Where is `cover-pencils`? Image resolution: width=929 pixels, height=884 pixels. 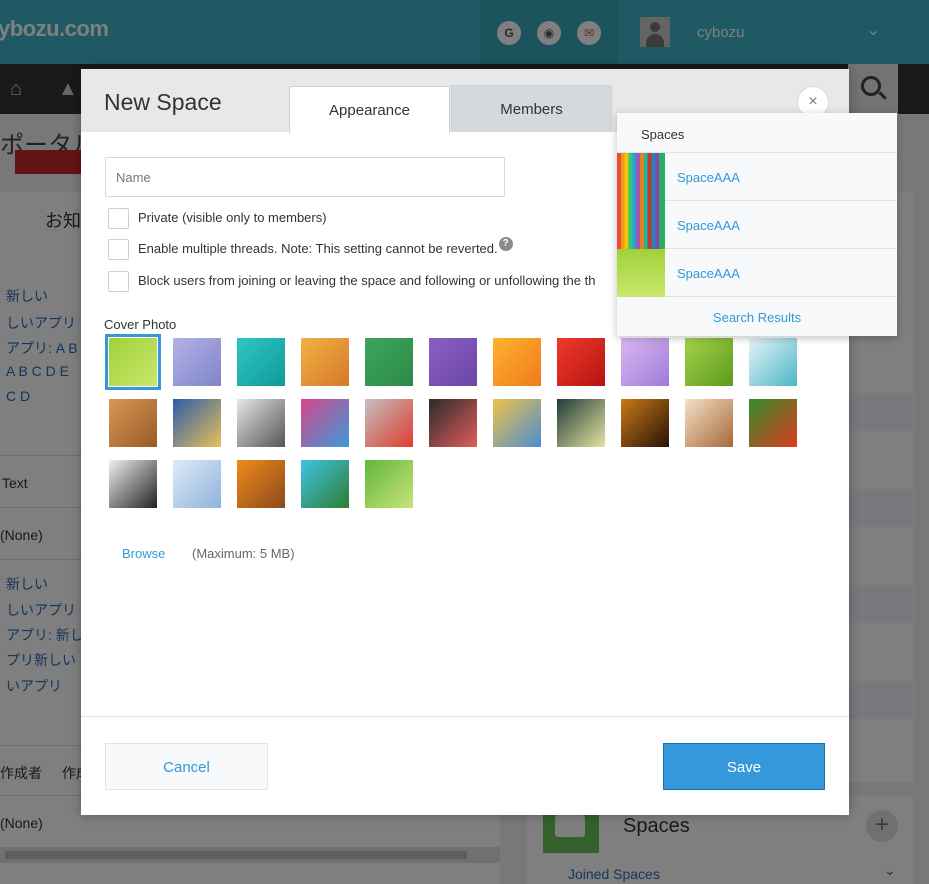
cover-pencils is located at coordinates (517, 423).